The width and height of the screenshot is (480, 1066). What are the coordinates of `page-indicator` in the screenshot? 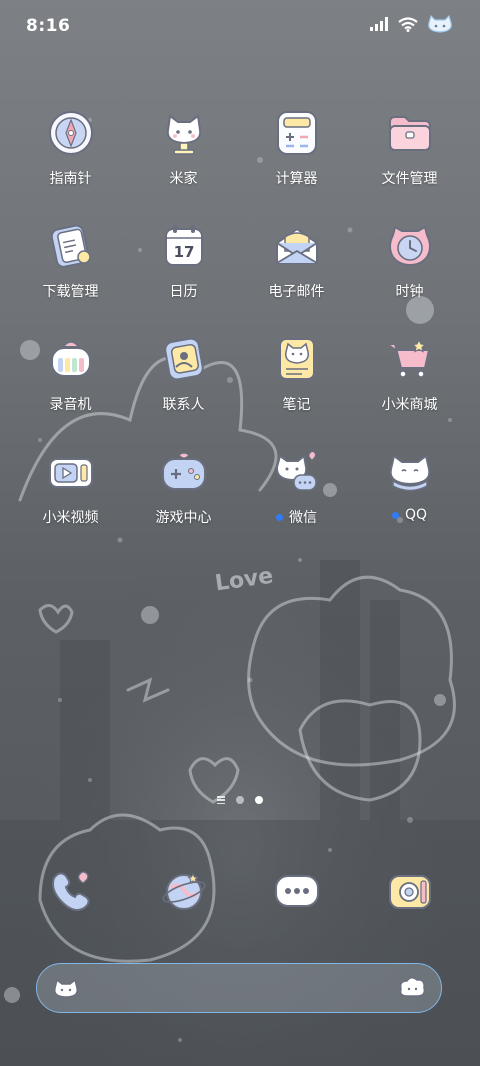 It's located at (240, 800).